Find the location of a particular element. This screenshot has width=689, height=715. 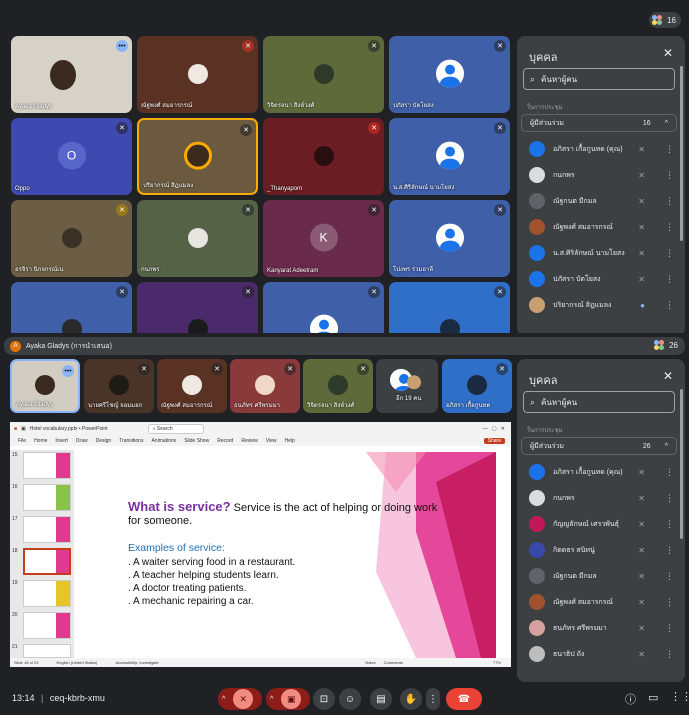

more-participants-tile: อีก 19 คน is located at coordinates (407, 386).